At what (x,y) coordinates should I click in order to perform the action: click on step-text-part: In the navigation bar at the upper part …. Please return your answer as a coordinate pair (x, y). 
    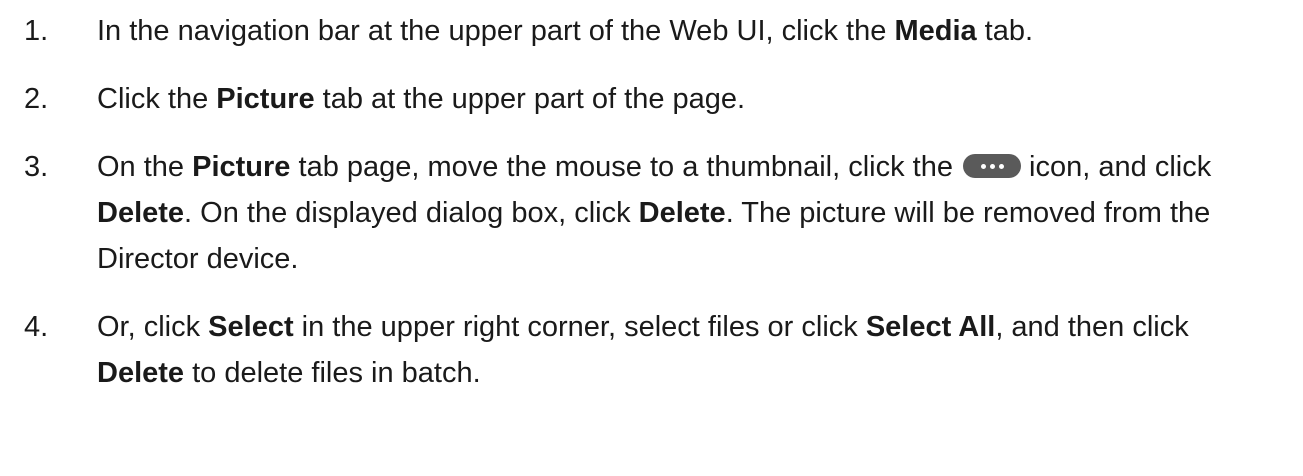
    Looking at the image, I should click on (496, 31).